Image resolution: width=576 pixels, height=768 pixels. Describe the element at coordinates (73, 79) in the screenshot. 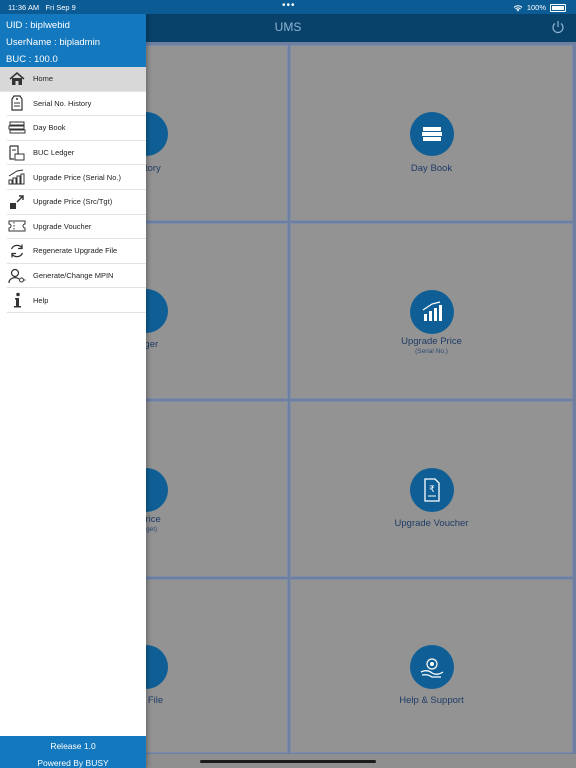

I see `menu-item-home: Home` at that location.